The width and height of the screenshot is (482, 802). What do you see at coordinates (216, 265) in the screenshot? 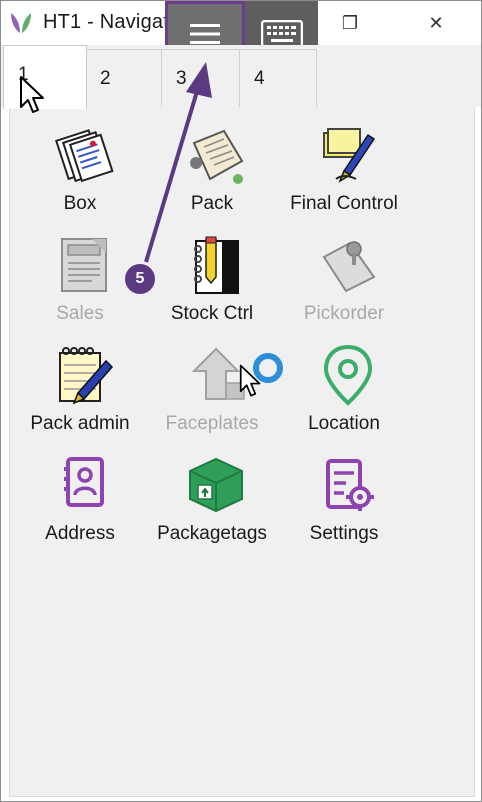
I see `stock-ctrl-notebook-icon` at bounding box center [216, 265].